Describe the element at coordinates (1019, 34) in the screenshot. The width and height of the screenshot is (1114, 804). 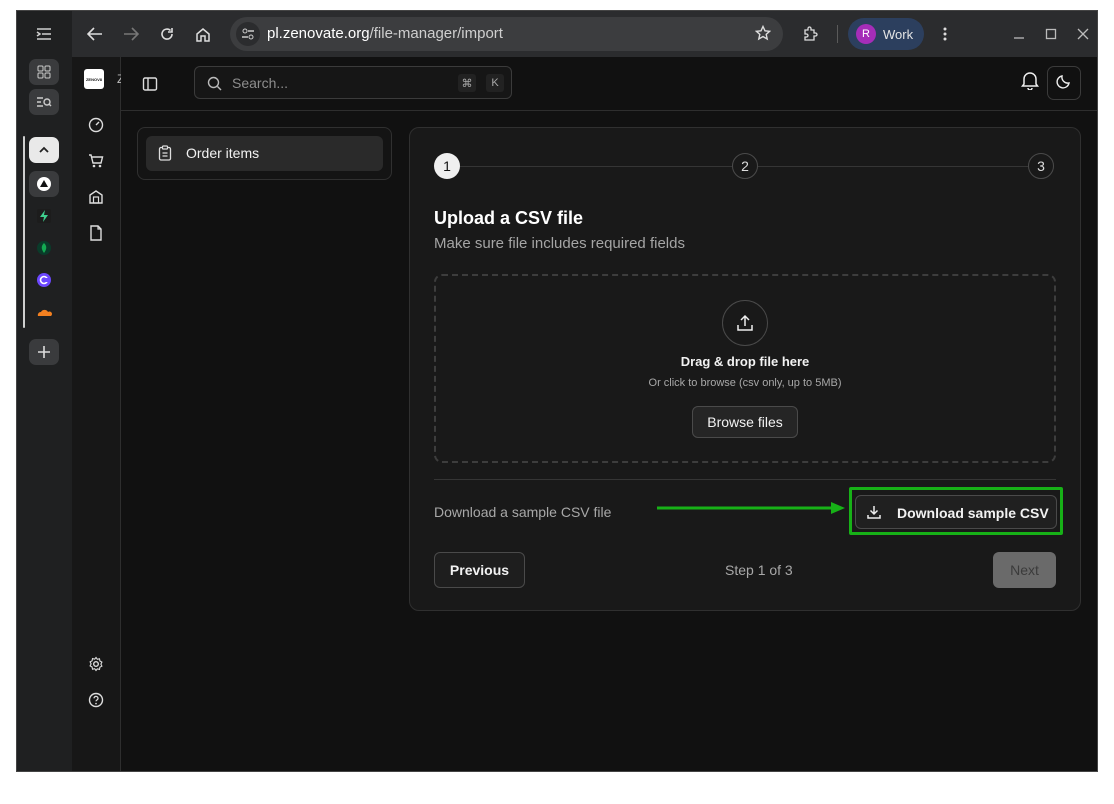
I see `minimize-window-icon` at that location.